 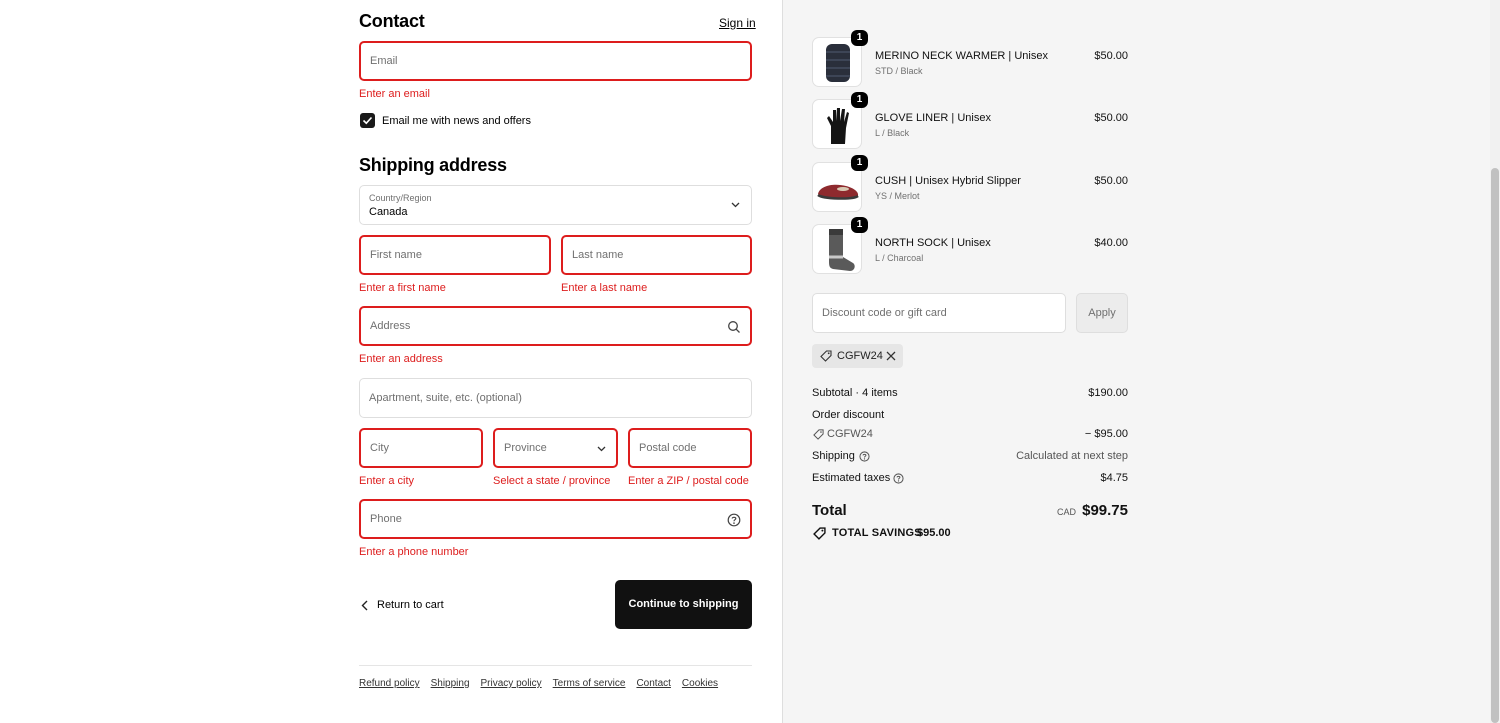 I want to click on total-savings-label: TOTAL SAVINGS, so click(x=877, y=533).